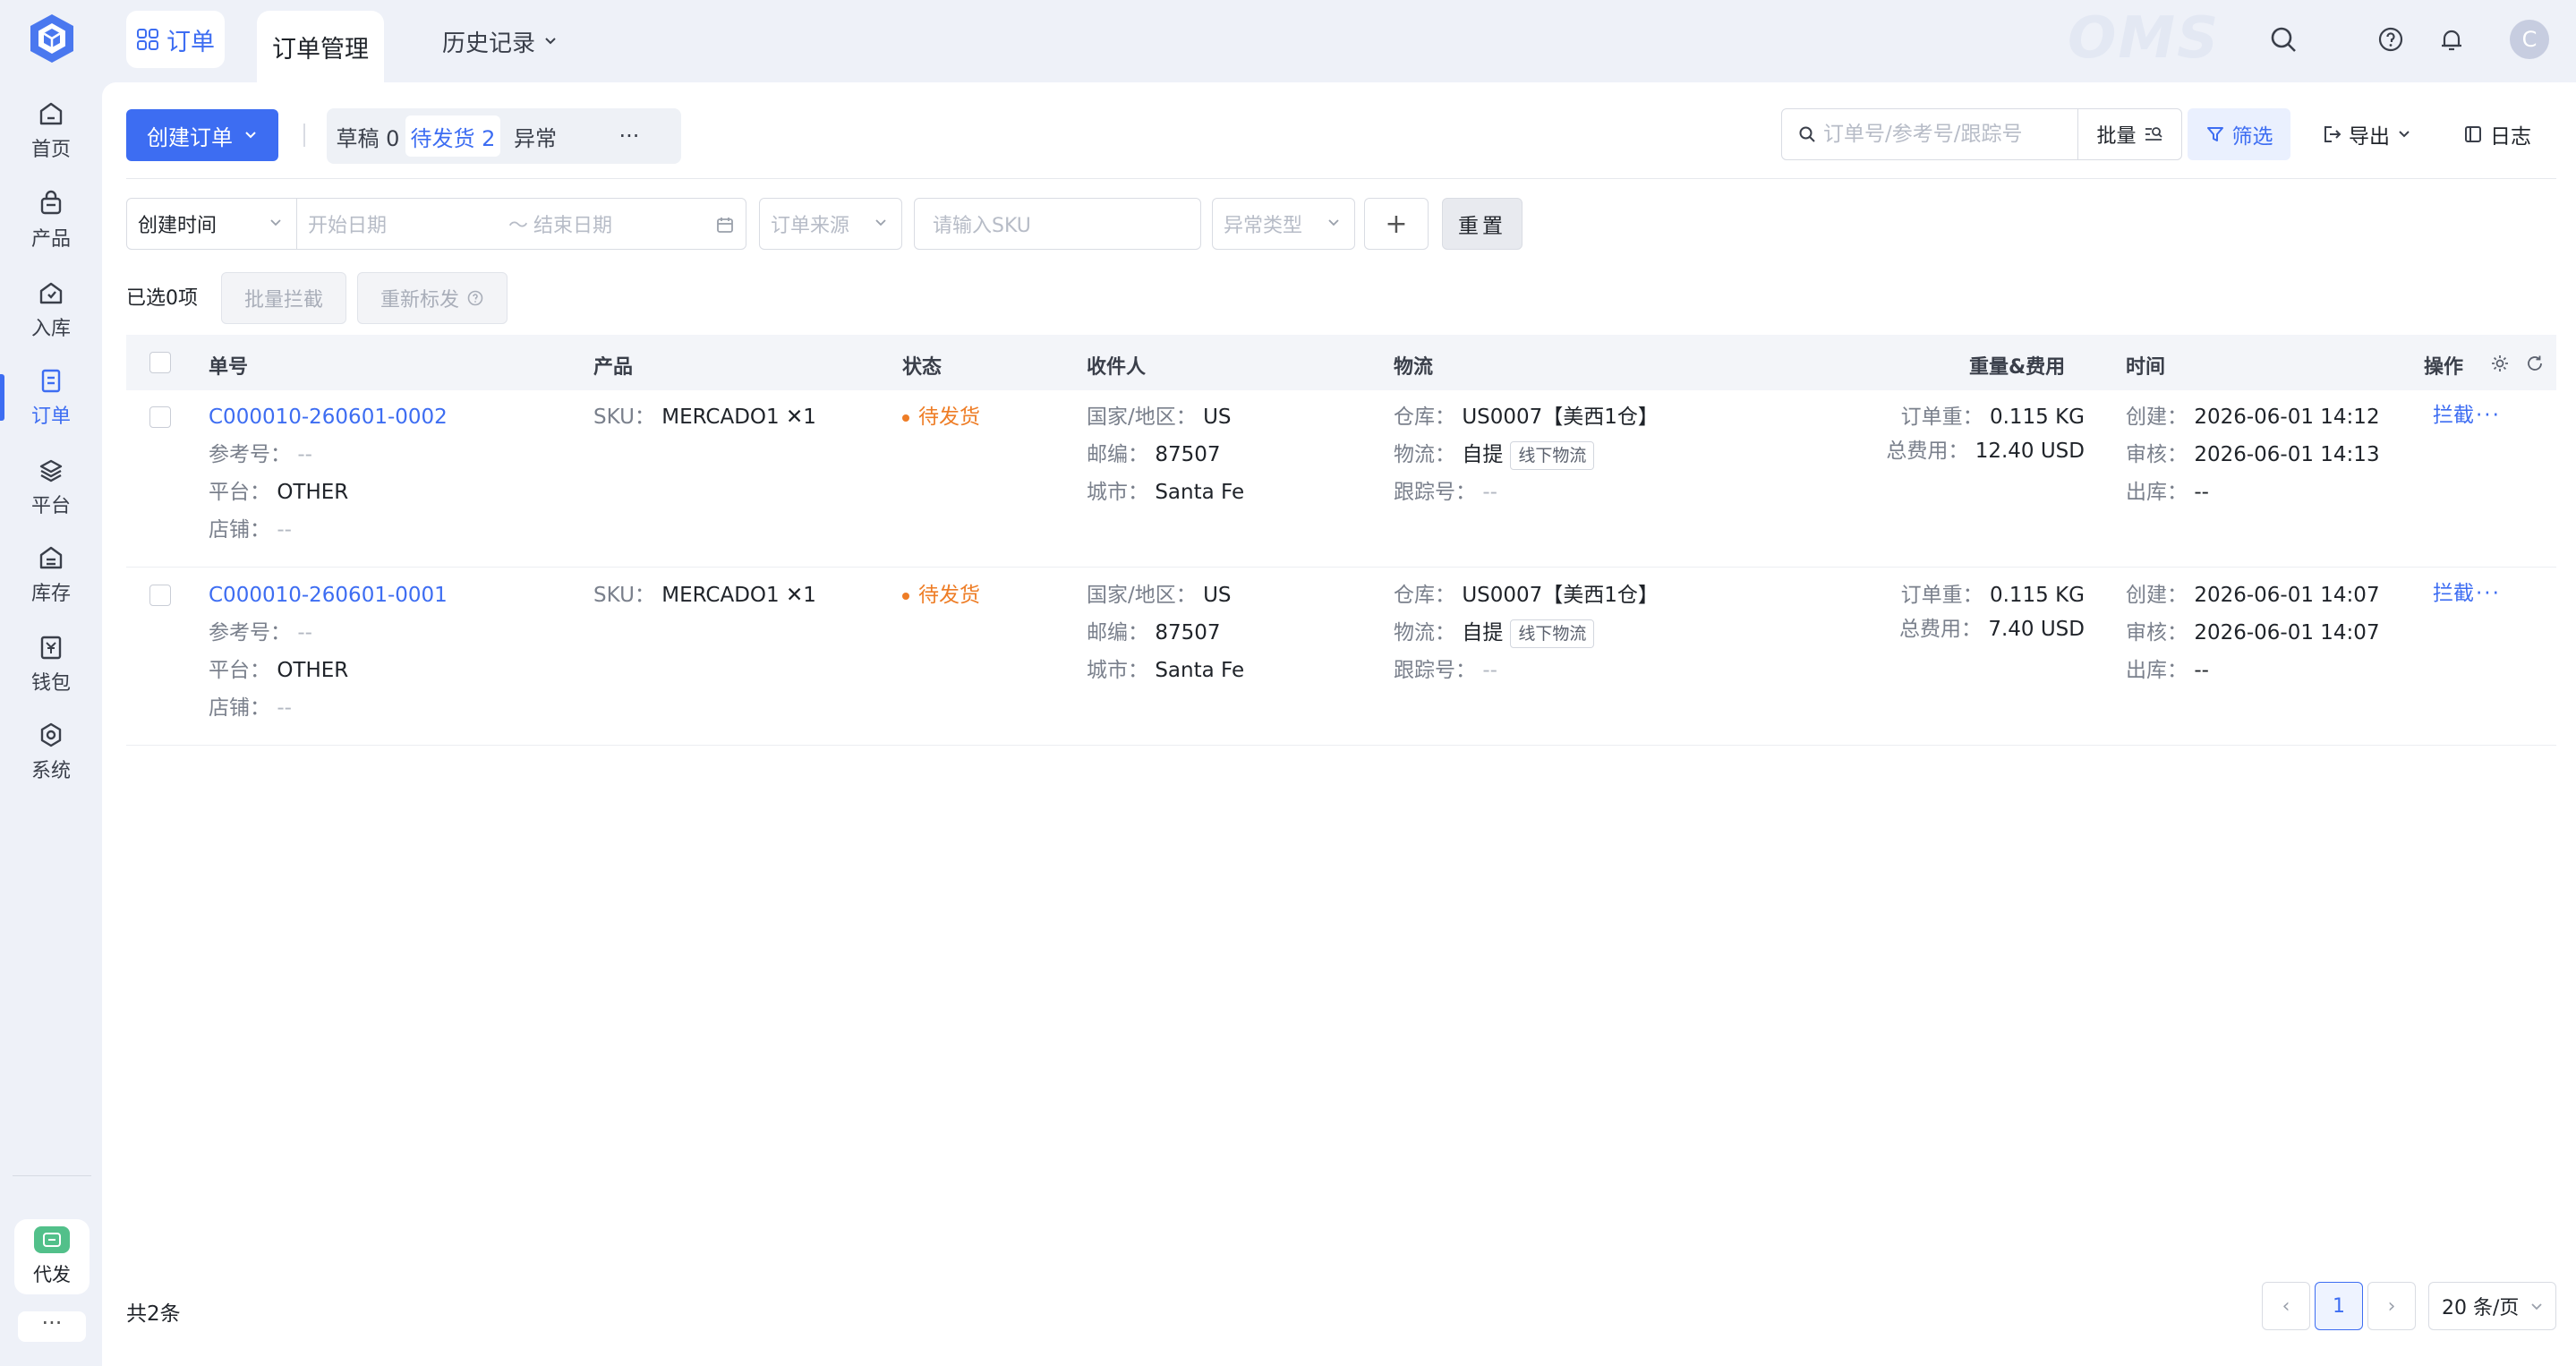 The width and height of the screenshot is (2576, 1366). What do you see at coordinates (2366, 134) in the screenshot?
I see `export-button: 导出` at bounding box center [2366, 134].